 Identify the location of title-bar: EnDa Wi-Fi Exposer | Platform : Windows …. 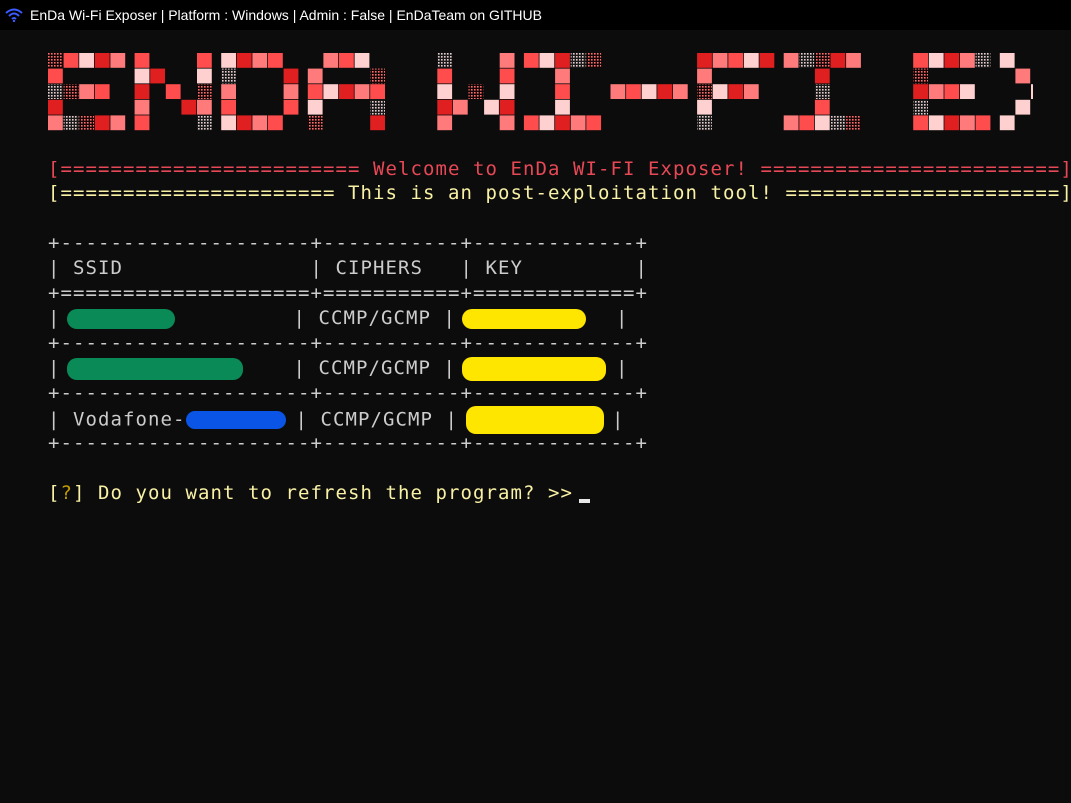
(535, 15).